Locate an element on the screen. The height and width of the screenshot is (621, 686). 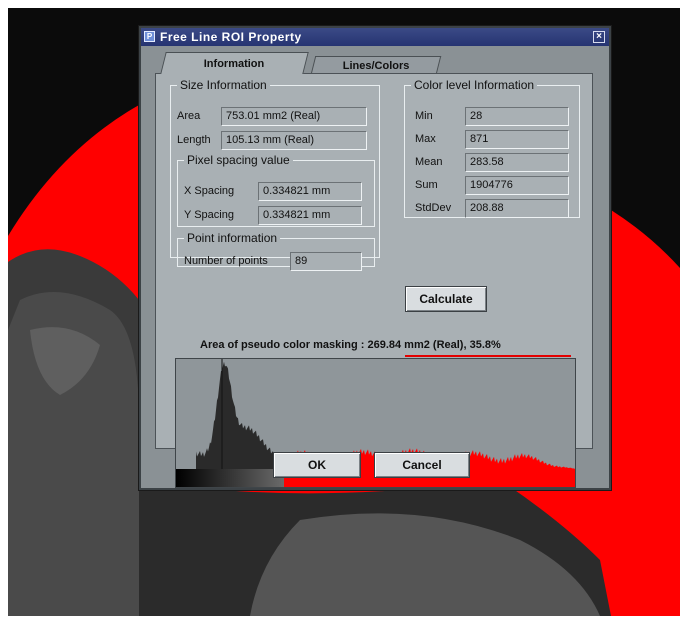
max-value: 871 is located at coordinates (517, 139).